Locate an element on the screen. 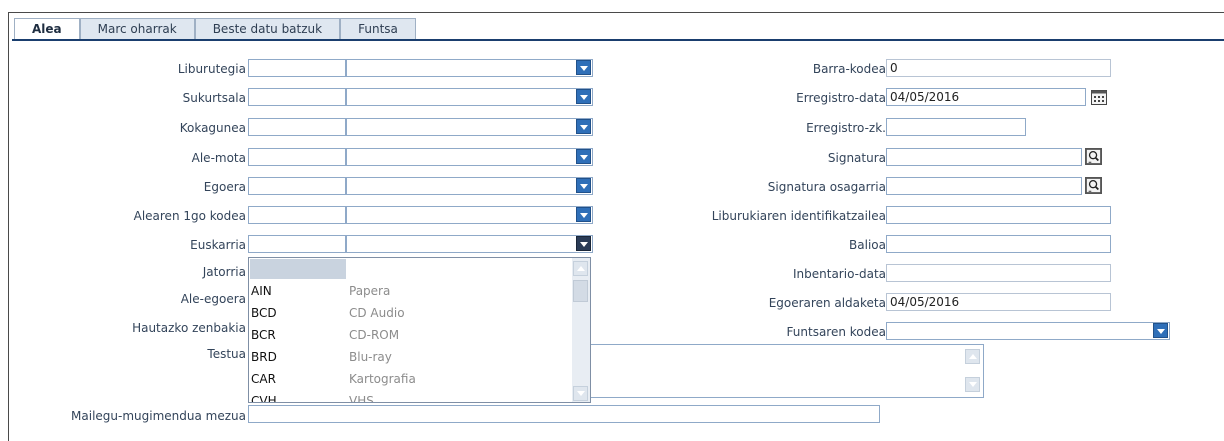 The image size is (1224, 441). kokagunea-label: Kokagunea is located at coordinates (212, 128).